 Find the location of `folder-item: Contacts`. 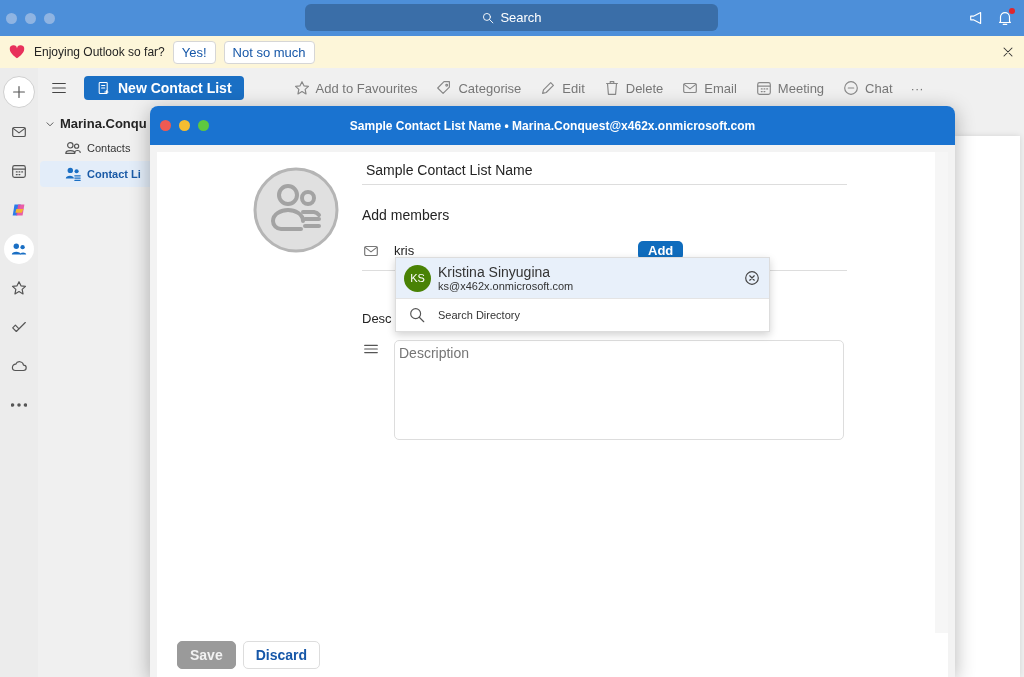

folder-item: Contacts is located at coordinates (100, 148).